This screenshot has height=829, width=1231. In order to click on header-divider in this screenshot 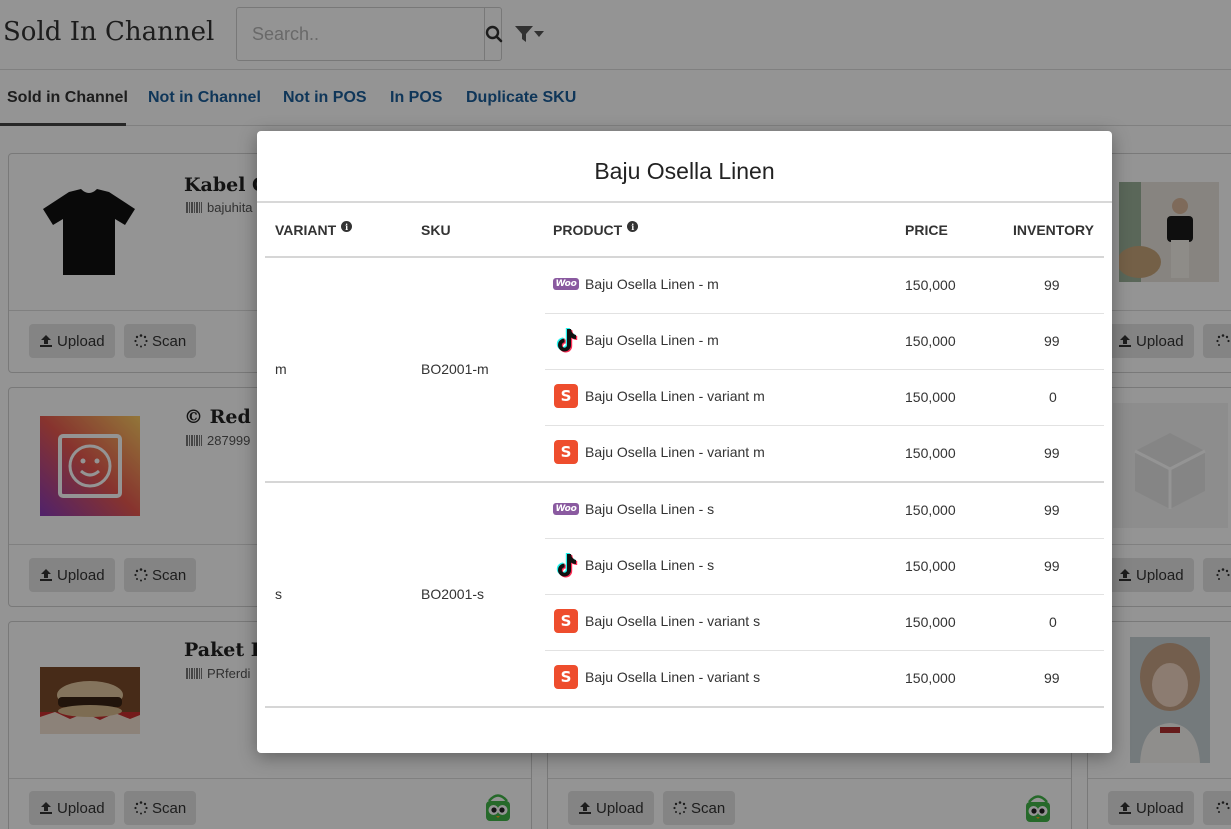, I will do `click(684, 257)`.